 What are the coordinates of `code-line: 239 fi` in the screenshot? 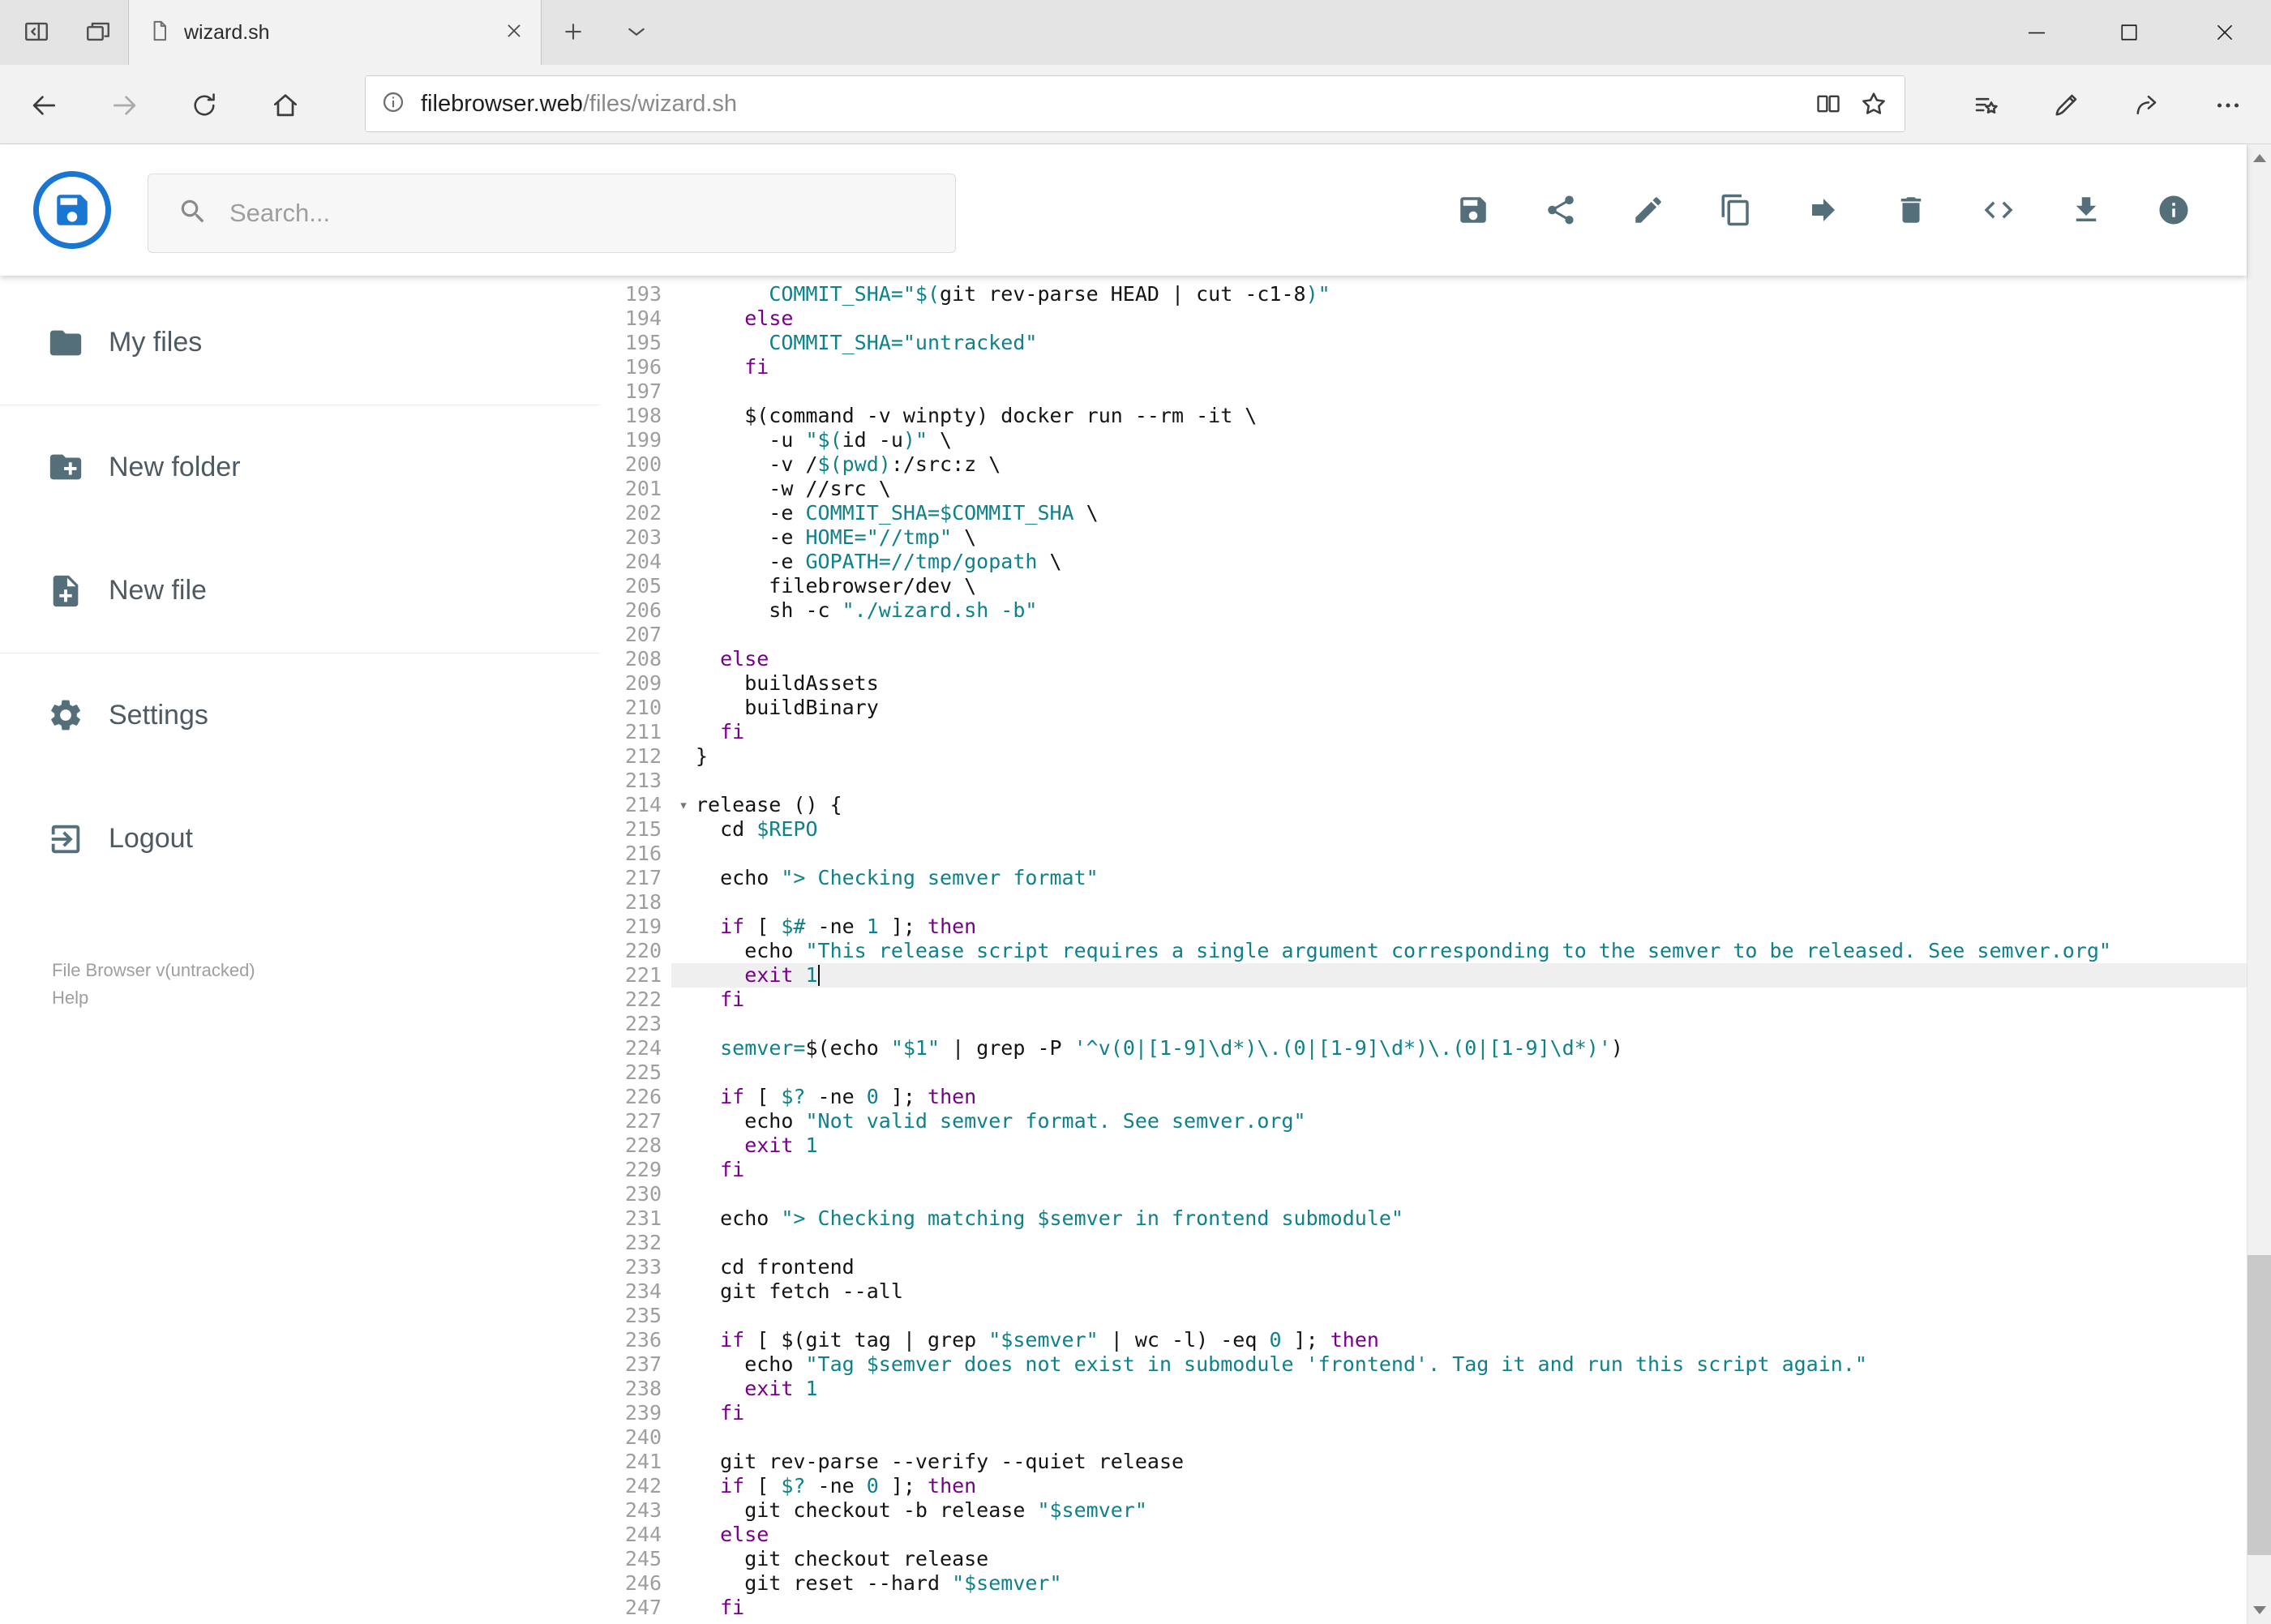 It's located at (1423, 1413).